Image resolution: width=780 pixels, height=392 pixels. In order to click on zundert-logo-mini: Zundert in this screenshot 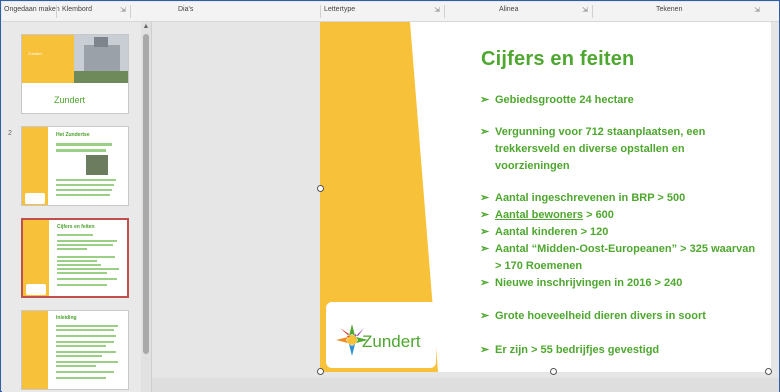, I will do `click(70, 100)`.